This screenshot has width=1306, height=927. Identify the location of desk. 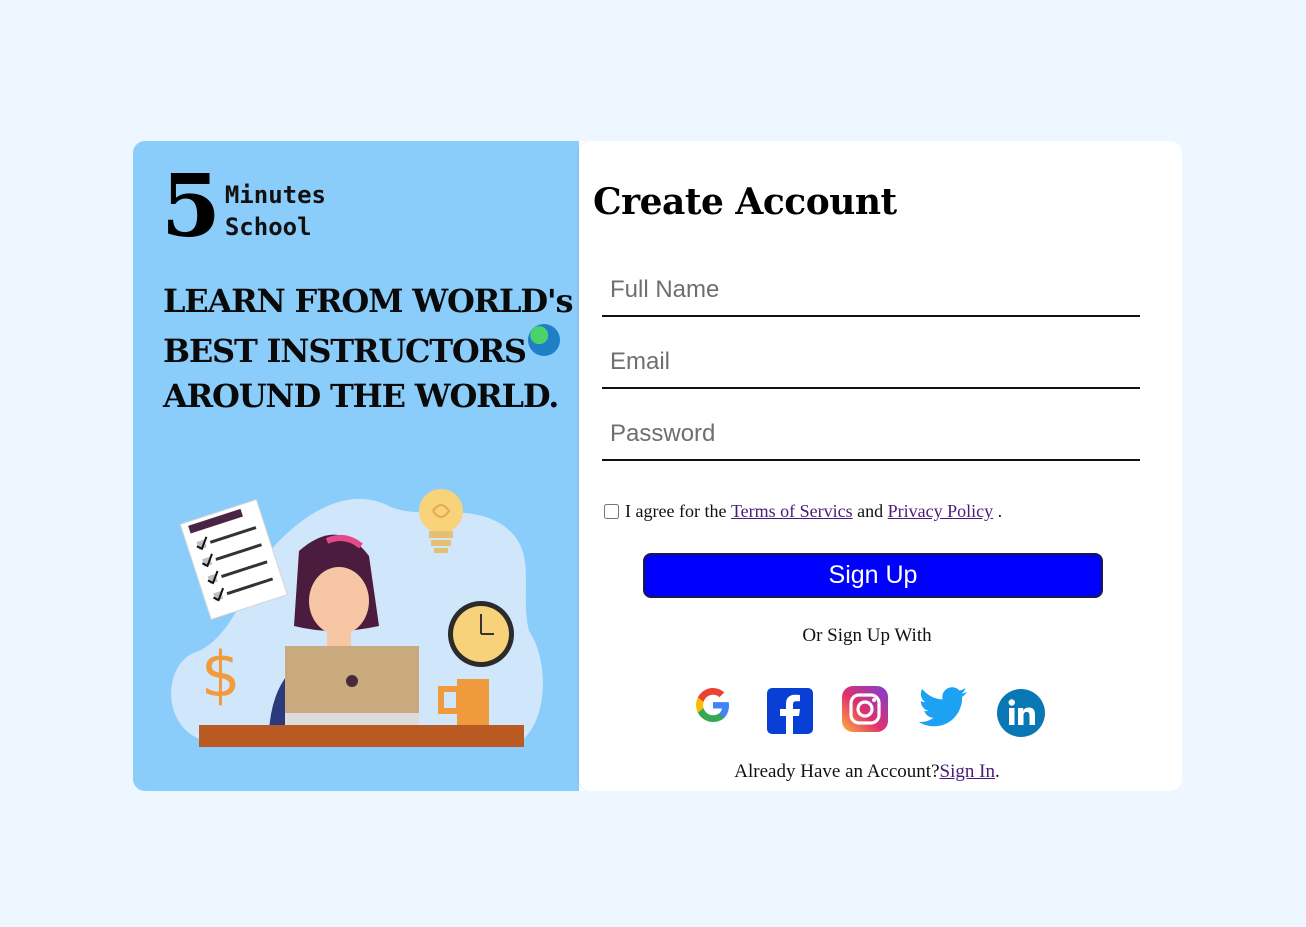
(361, 736).